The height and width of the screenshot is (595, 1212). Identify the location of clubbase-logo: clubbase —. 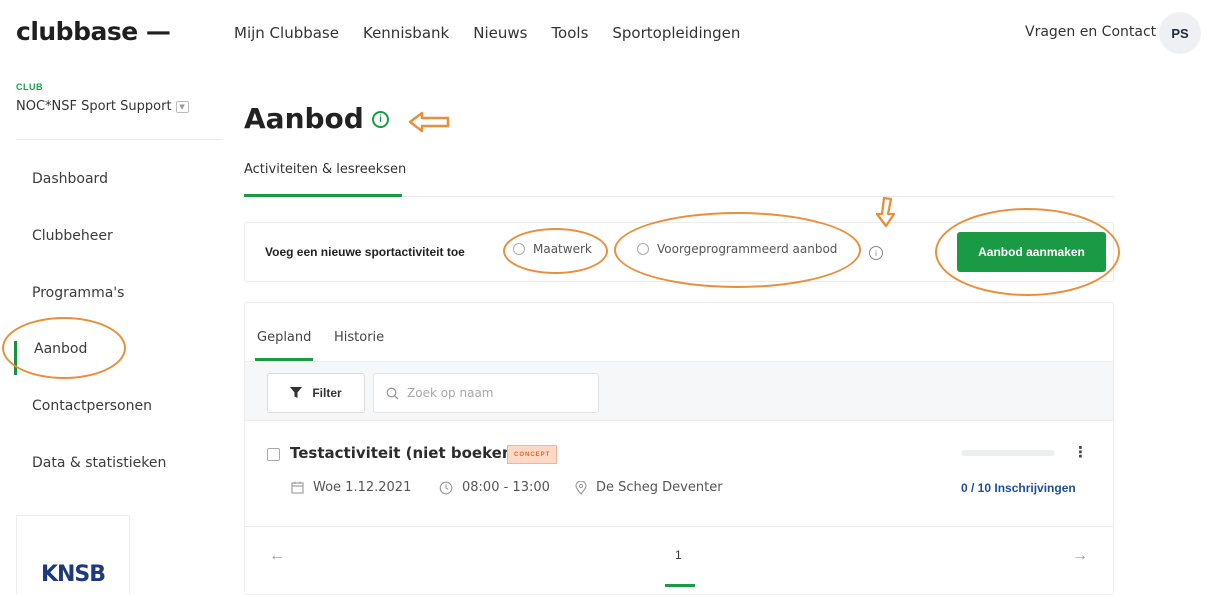
(93, 31).